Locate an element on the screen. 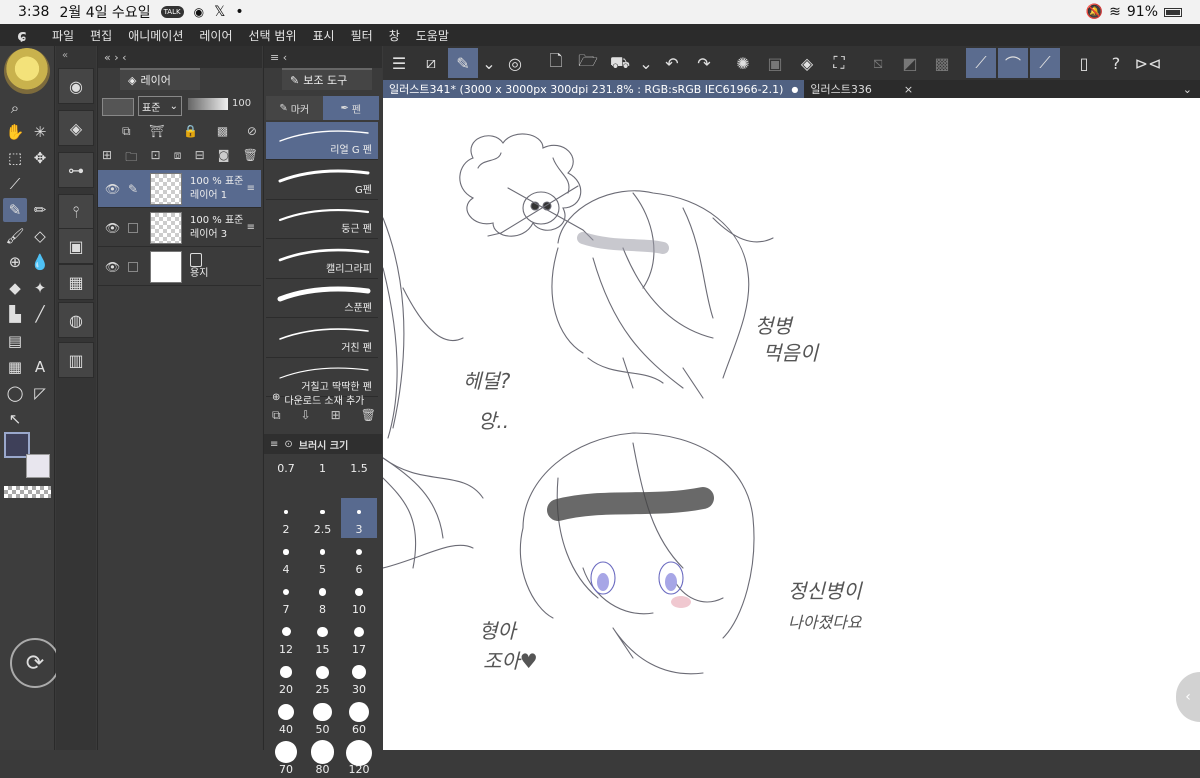  lock-transparent-icon: ▩ is located at coordinates (222, 131).